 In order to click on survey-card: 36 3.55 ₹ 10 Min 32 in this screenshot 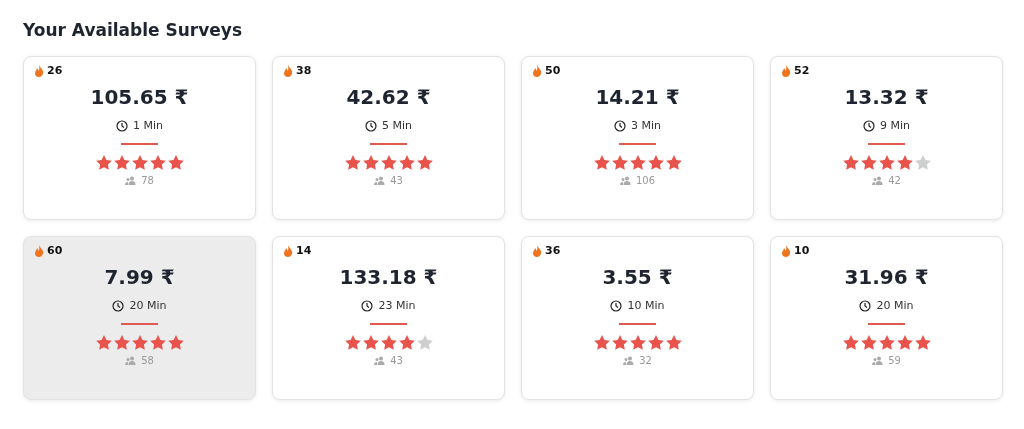, I will do `click(637, 318)`.